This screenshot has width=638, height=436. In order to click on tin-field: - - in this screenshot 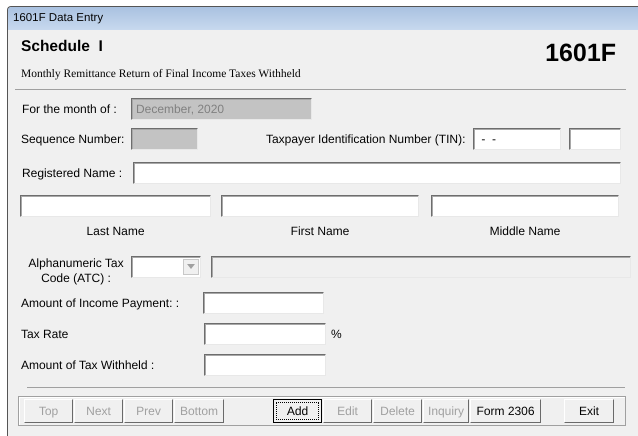, I will do `click(517, 139)`.